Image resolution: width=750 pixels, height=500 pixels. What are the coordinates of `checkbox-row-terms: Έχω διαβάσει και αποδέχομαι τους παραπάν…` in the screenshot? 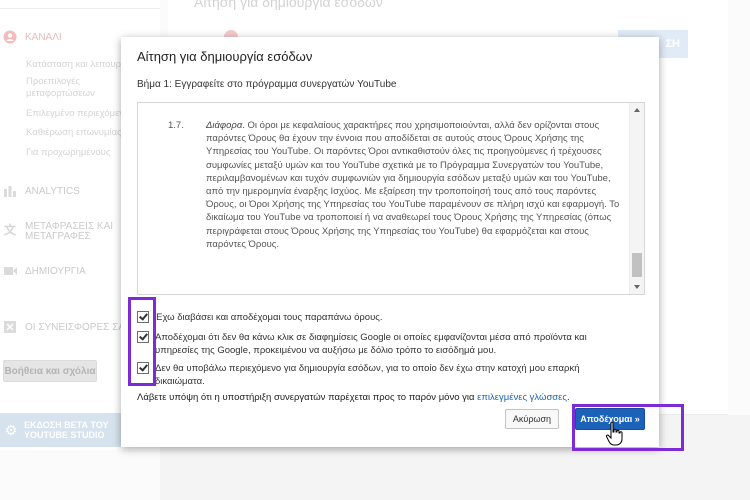 It's located at (381, 317).